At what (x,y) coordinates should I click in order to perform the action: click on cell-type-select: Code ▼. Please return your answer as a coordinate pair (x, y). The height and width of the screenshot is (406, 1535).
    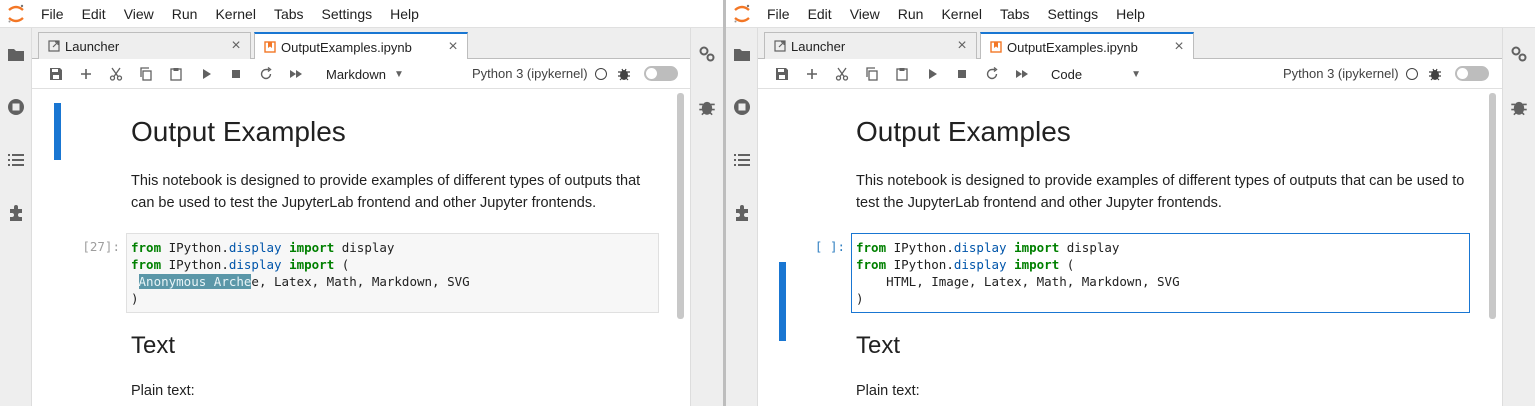
    Looking at the image, I should click on (1096, 74).